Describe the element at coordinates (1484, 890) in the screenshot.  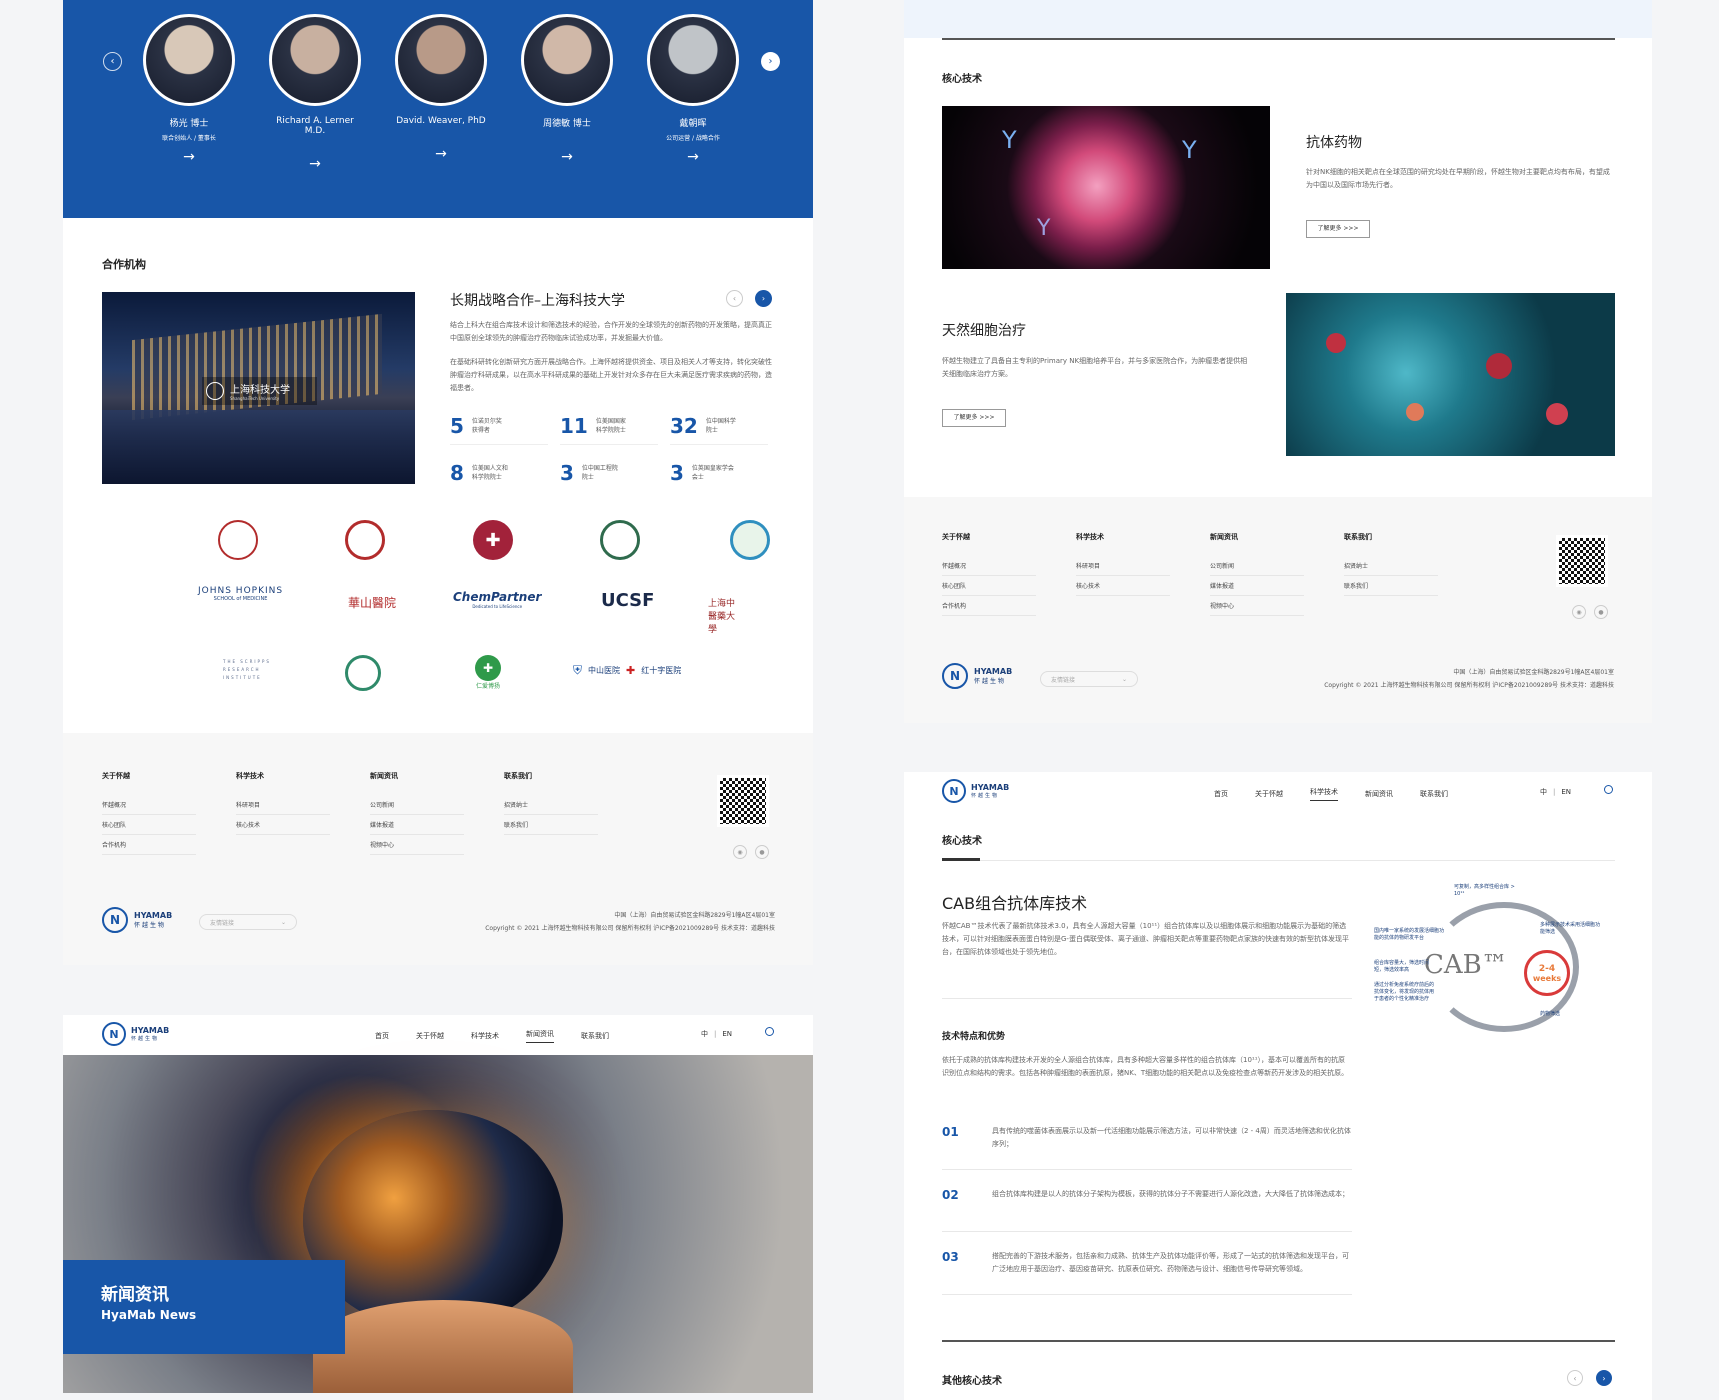
I see `diagram-label: 可复制，高多样性组合库 > 10¹¹` at that location.